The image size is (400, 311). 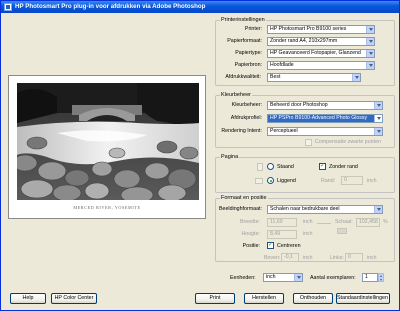 What do you see at coordinates (285, 167) in the screenshot?
I see `portrait-label: Staand` at bounding box center [285, 167].